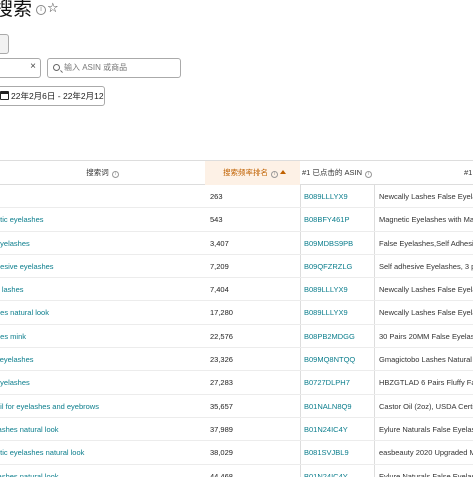 Image resolution: width=473 pixels, height=477 pixels. I want to click on date-range-picker: 22年2月6日 - 22年2月12, so click(52, 96).